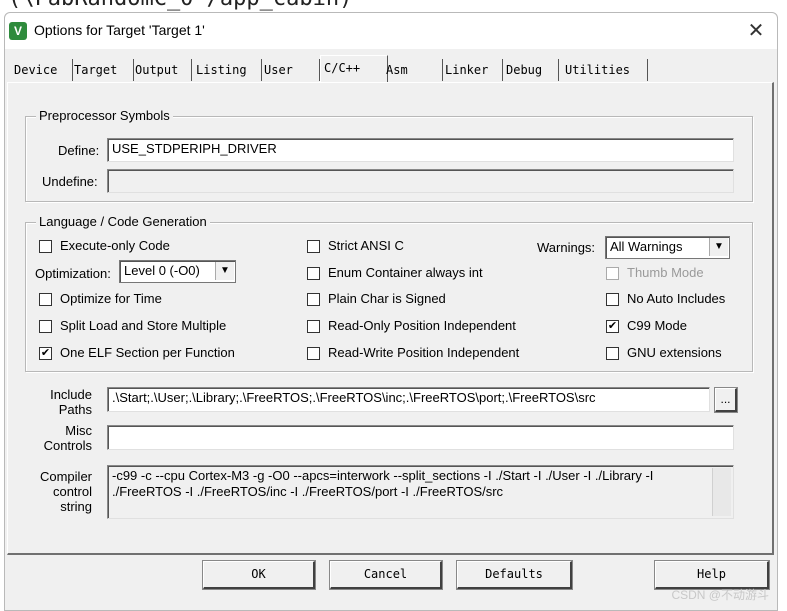 This screenshot has width=787, height=611. What do you see at coordinates (143, 325) in the screenshot?
I see `split-load-store-label: Split Load and Store Multiple` at bounding box center [143, 325].